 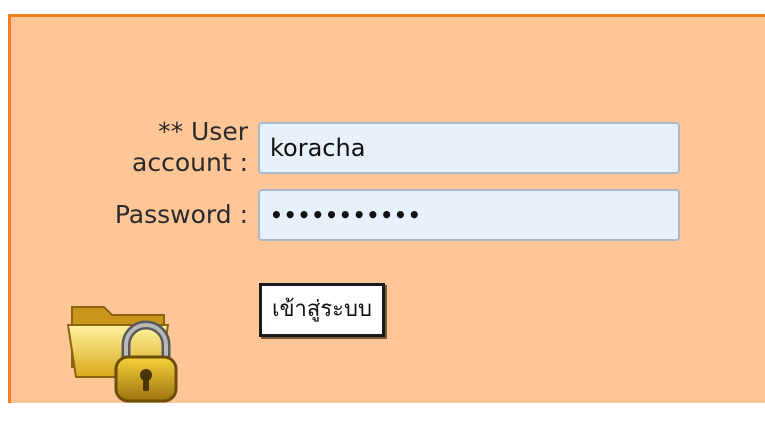 I want to click on folder-lock-icon, so click(x=122, y=354).